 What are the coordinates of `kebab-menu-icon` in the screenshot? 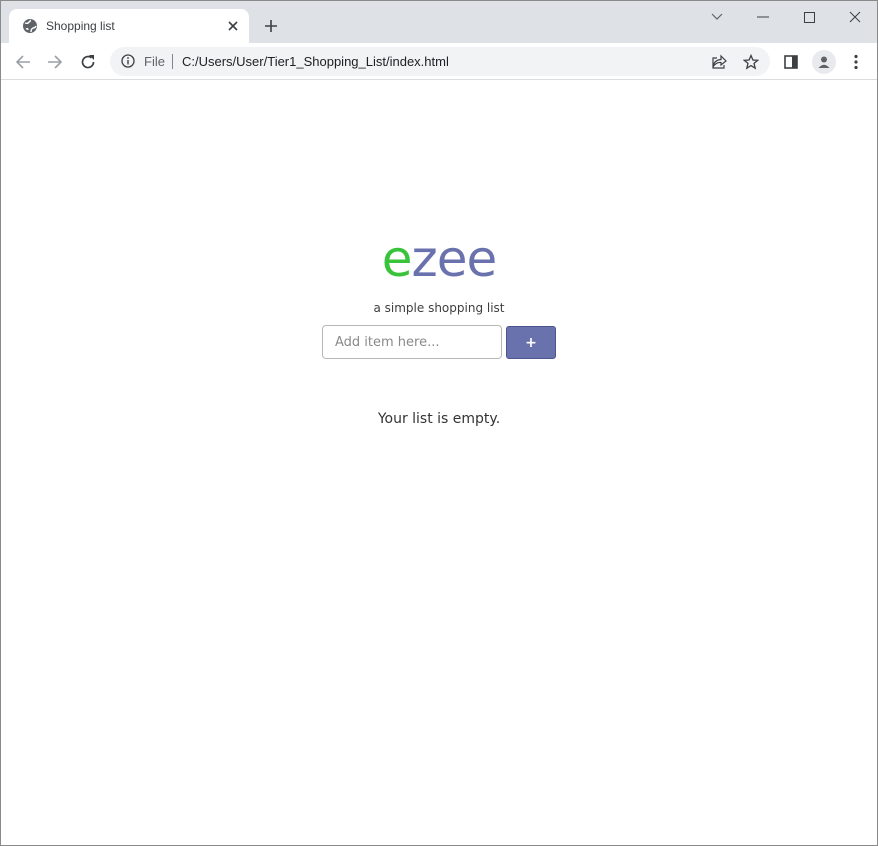 It's located at (856, 62).